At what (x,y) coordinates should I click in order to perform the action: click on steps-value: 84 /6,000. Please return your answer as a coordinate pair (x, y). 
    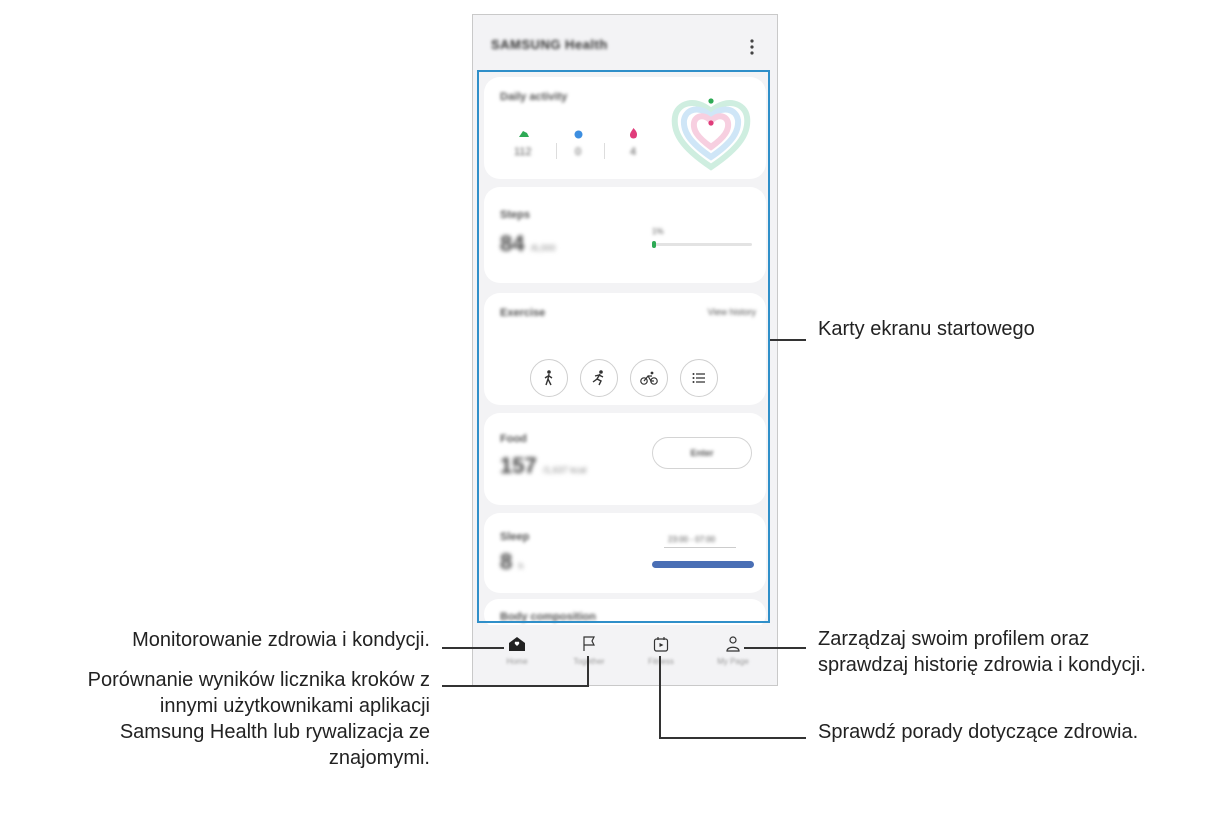
    Looking at the image, I should click on (528, 244).